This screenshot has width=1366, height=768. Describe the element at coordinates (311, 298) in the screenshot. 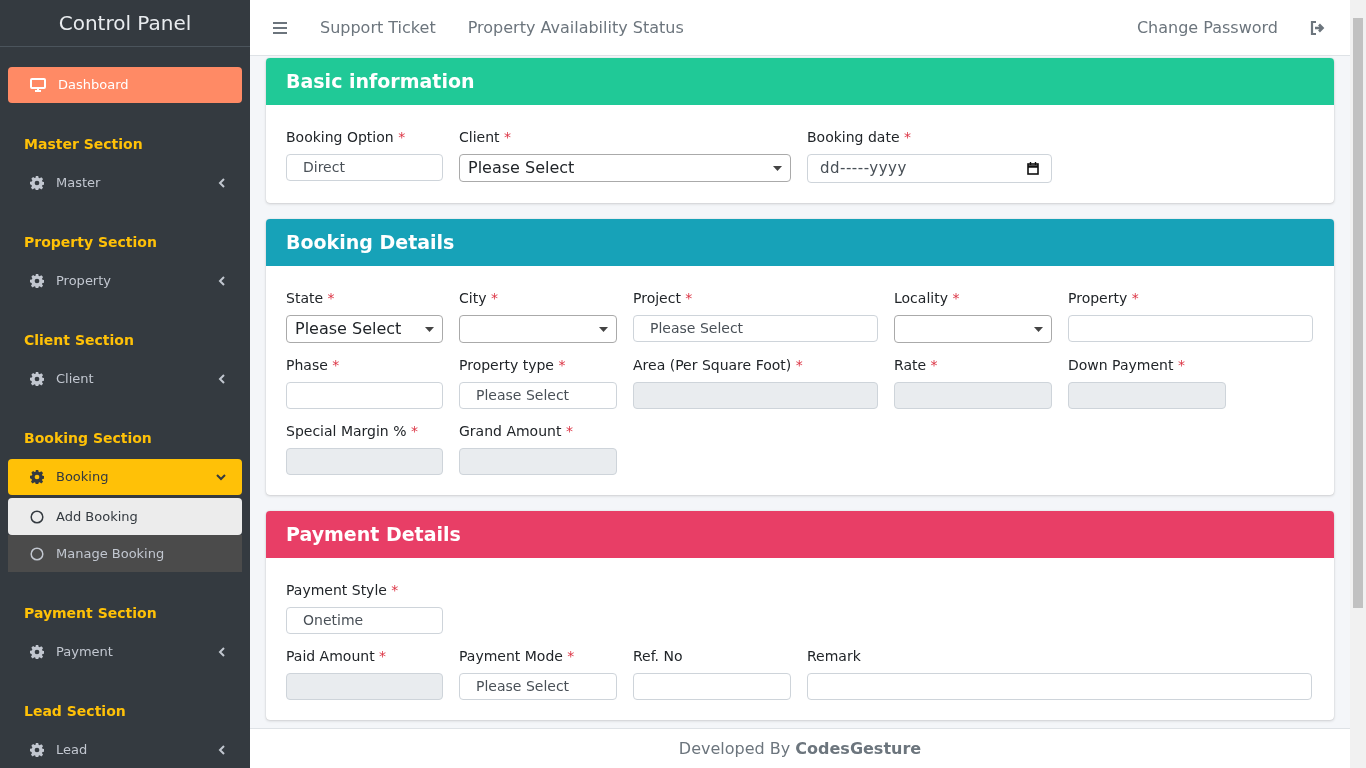

I see `field-label: State *` at that location.